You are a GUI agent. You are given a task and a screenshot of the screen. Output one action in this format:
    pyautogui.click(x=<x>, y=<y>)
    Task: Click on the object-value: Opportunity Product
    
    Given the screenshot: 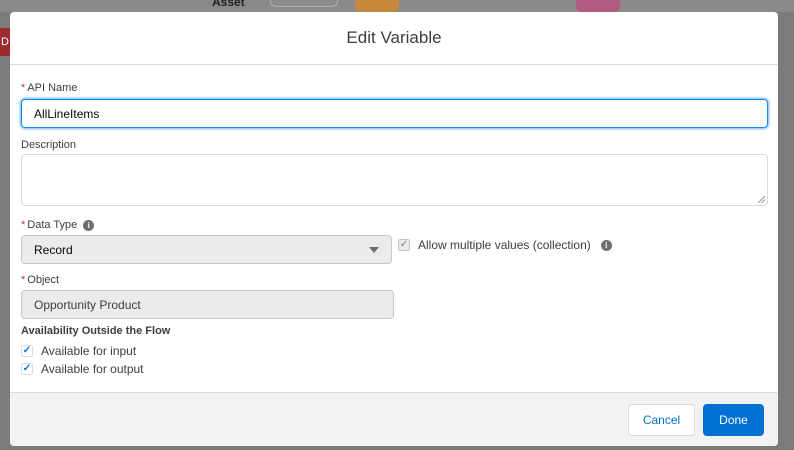 What is the action you would take?
    pyautogui.click(x=87, y=304)
    